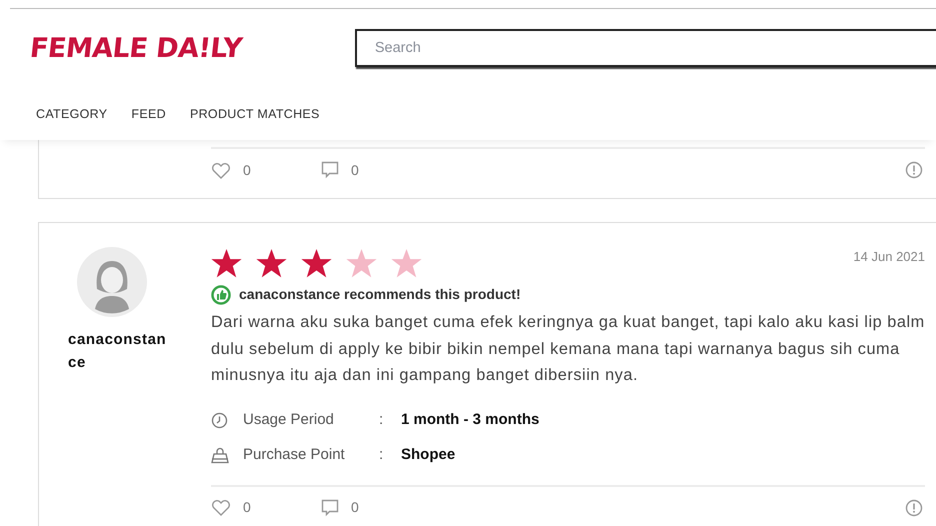 This screenshot has height=526, width=936. What do you see at coordinates (289, 420) in the screenshot?
I see `detail-label: Usage Period` at bounding box center [289, 420].